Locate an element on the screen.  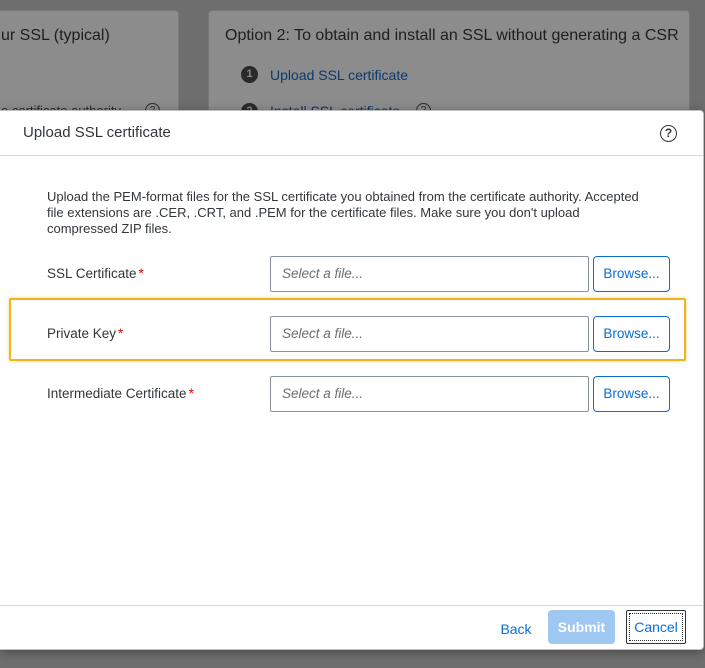
option1-title: ur SSL (typical) is located at coordinates (55, 35).